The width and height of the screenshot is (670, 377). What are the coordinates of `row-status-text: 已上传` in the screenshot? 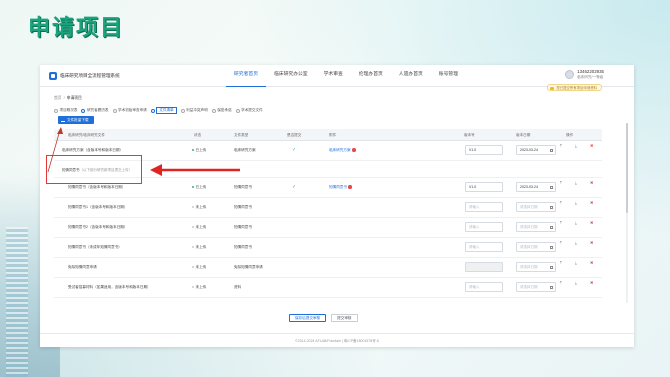 It's located at (201, 150).